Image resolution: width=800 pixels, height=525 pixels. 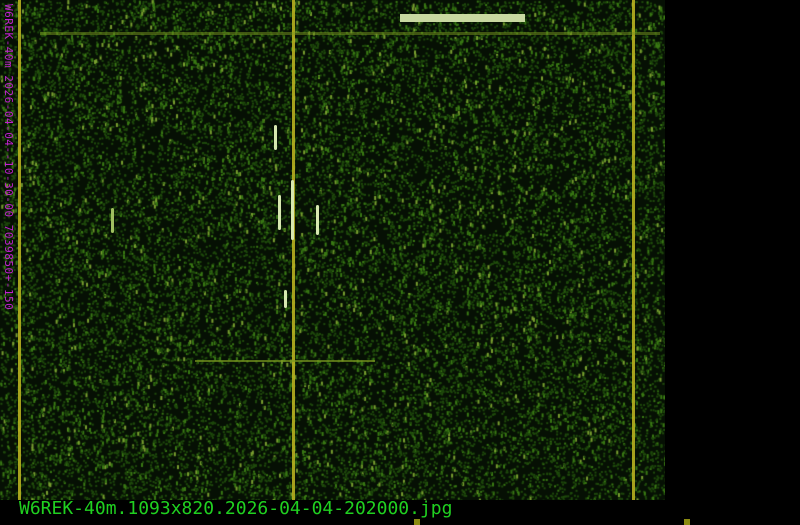 I want to click on horizontal-trace, so click(x=285, y=361).